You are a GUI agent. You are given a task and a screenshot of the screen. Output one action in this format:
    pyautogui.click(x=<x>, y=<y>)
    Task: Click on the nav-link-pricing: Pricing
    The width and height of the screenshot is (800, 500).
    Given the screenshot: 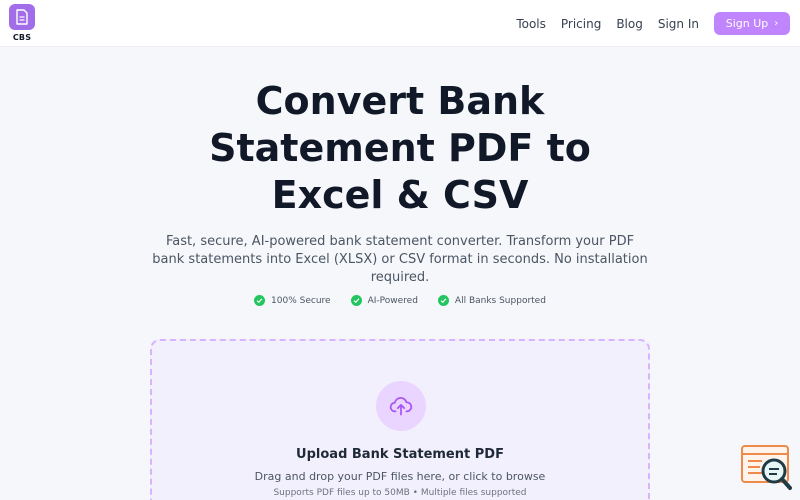 What is the action you would take?
    pyautogui.click(x=581, y=24)
    